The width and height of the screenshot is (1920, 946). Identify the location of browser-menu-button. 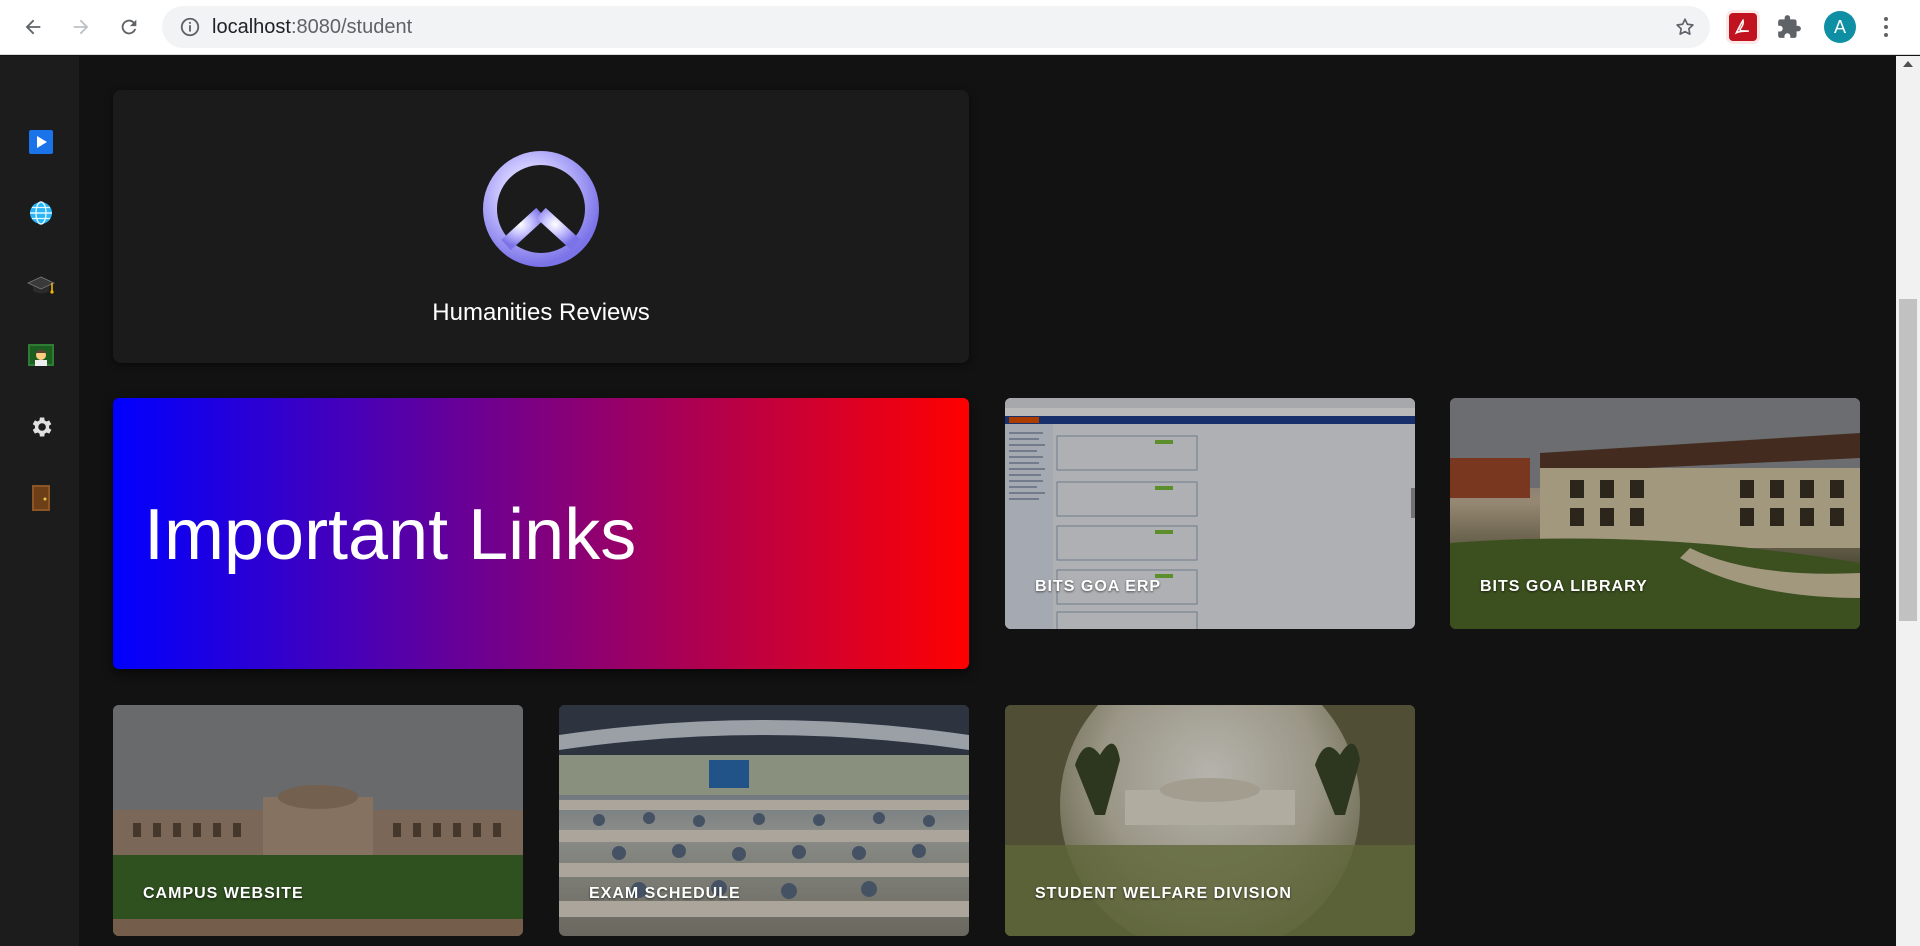
(1886, 27).